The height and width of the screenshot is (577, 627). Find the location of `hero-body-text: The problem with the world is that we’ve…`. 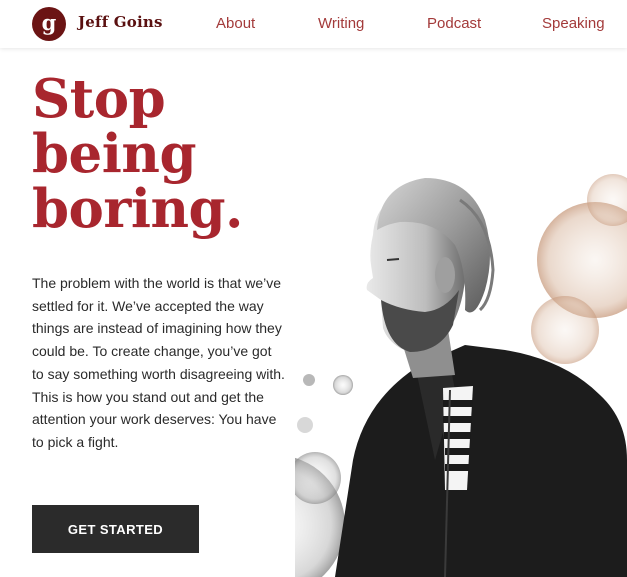

hero-body-text: The problem with the world is that we’ve… is located at coordinates (158, 362).